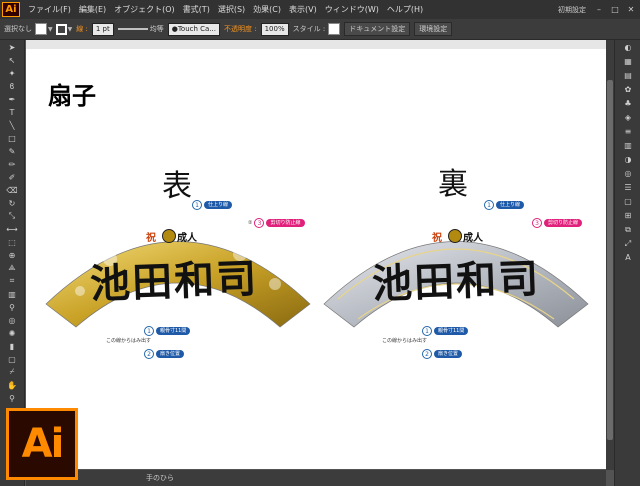 The image size is (640, 486). What do you see at coordinates (631, 10) in the screenshot?
I see `close-icon: ✕` at bounding box center [631, 10].